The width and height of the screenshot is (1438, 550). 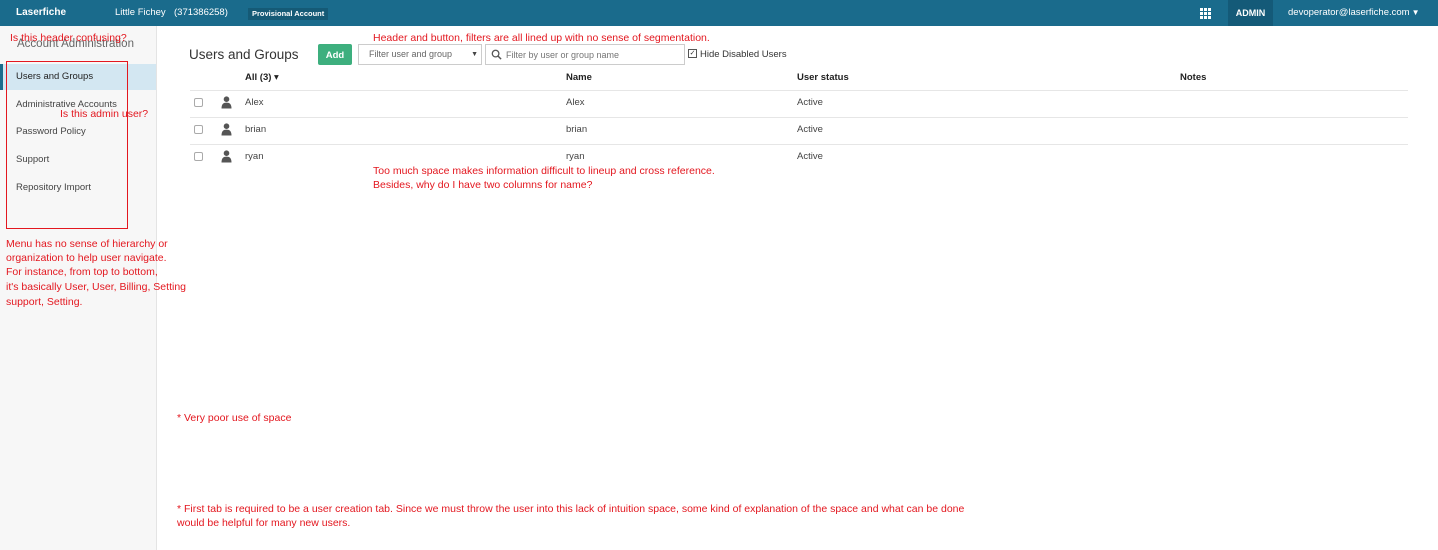 What do you see at coordinates (255, 129) in the screenshot?
I see `row-display-name: brian` at bounding box center [255, 129].